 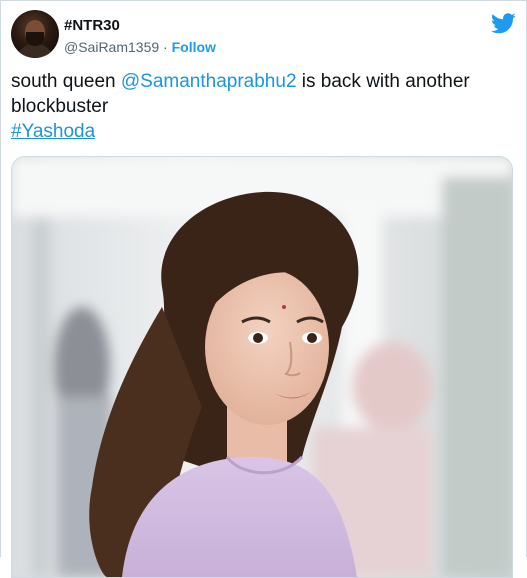 I want to click on follow-button: Follow, so click(x=194, y=47).